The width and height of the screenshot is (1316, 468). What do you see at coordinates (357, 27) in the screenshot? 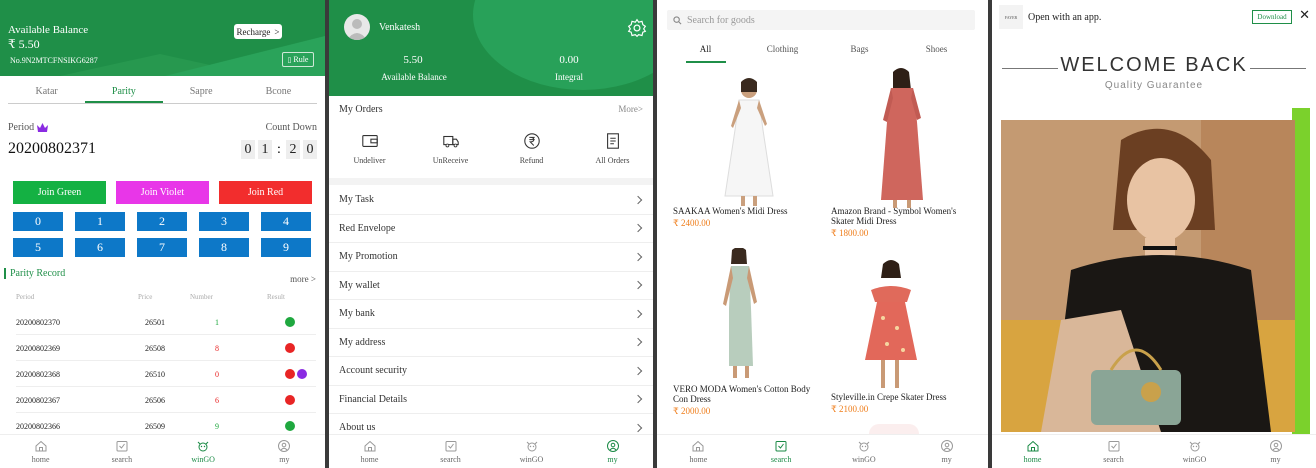
I see `avatar` at bounding box center [357, 27].